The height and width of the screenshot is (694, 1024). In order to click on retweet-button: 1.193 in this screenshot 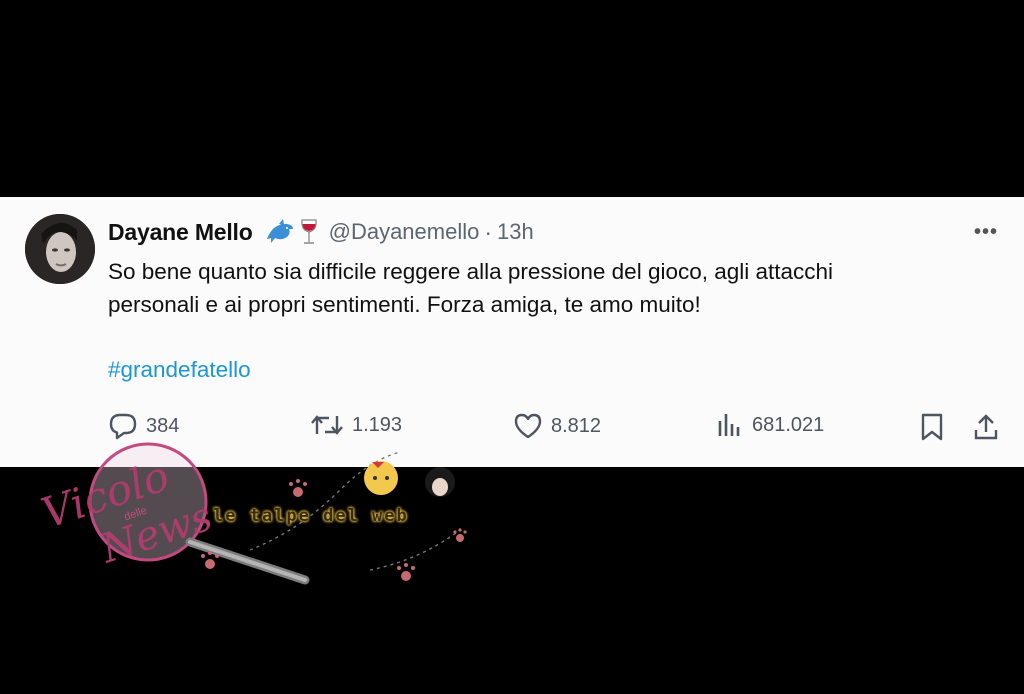, I will do `click(356, 425)`.